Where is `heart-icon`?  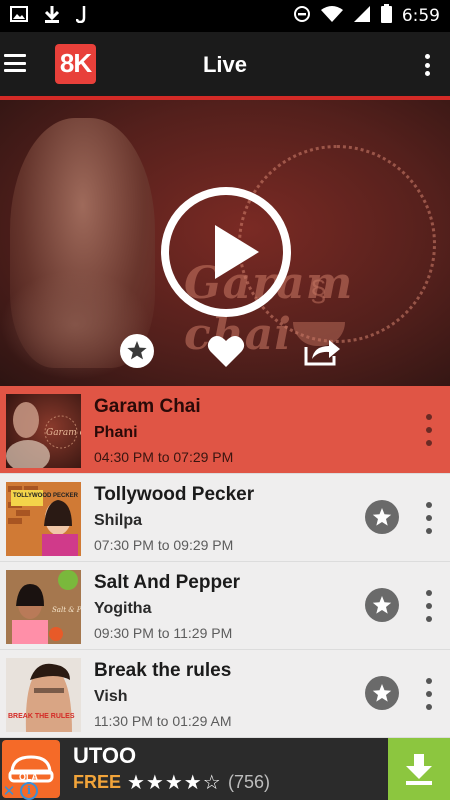 heart-icon is located at coordinates (226, 351).